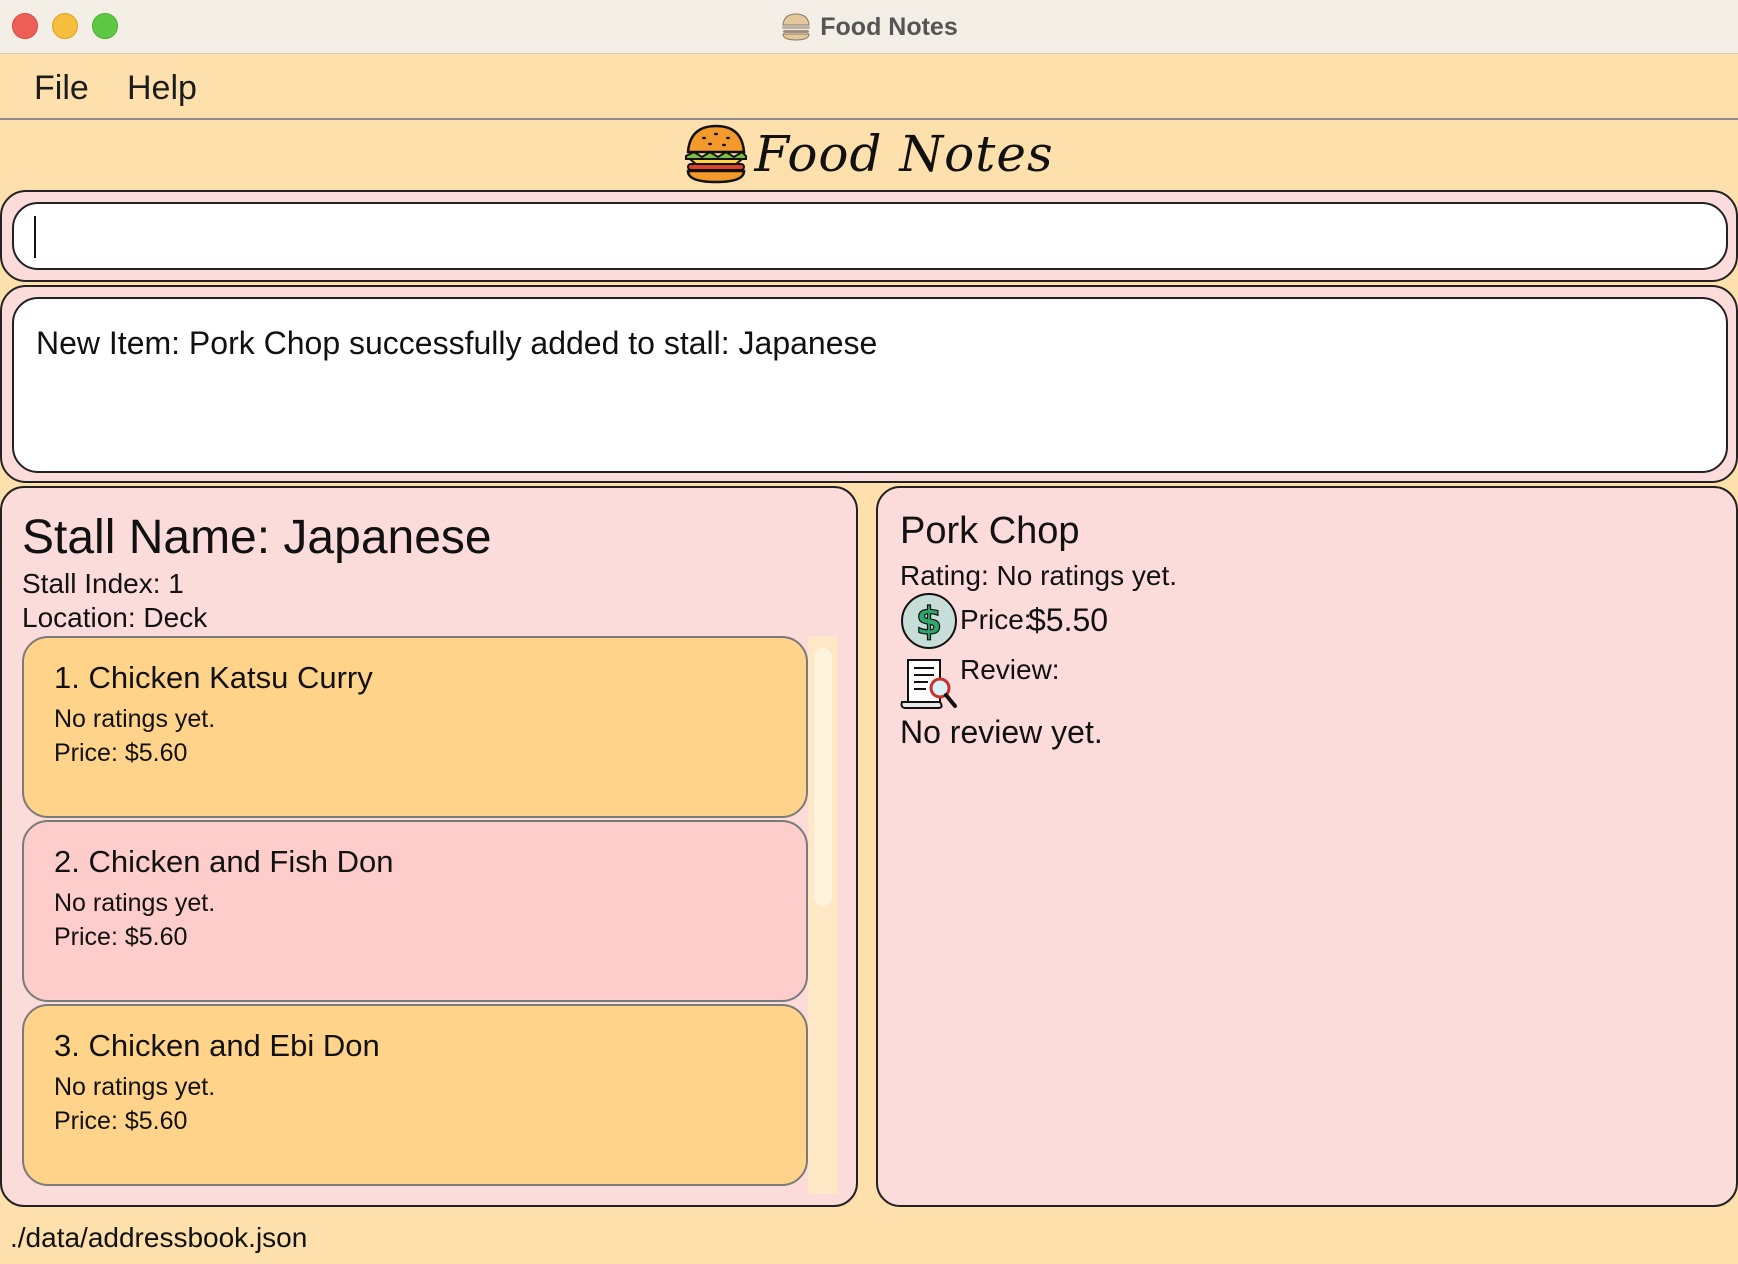 Image resolution: width=1738 pixels, height=1264 pixels. Describe the element at coordinates (823, 915) in the screenshot. I see `item-list-scrollbar` at that location.